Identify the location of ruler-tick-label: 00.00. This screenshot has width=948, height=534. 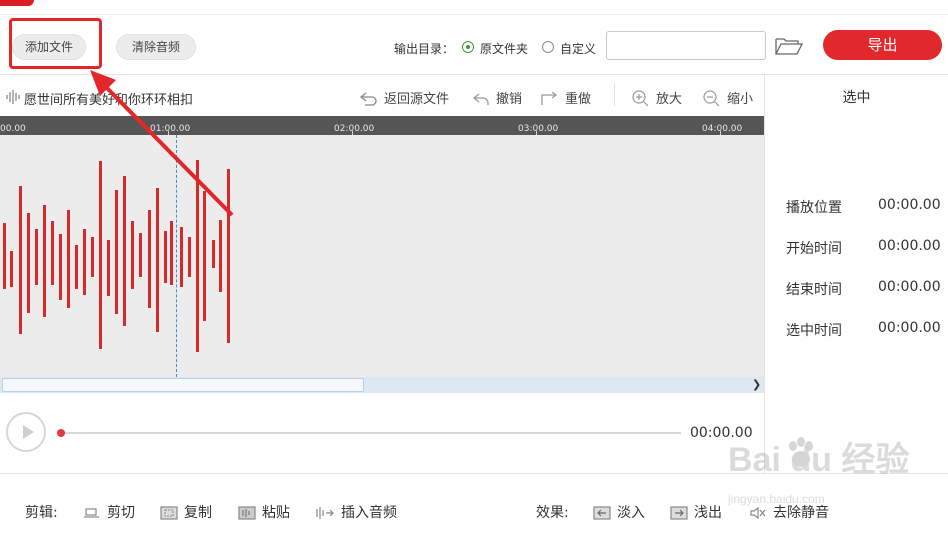
(13, 129).